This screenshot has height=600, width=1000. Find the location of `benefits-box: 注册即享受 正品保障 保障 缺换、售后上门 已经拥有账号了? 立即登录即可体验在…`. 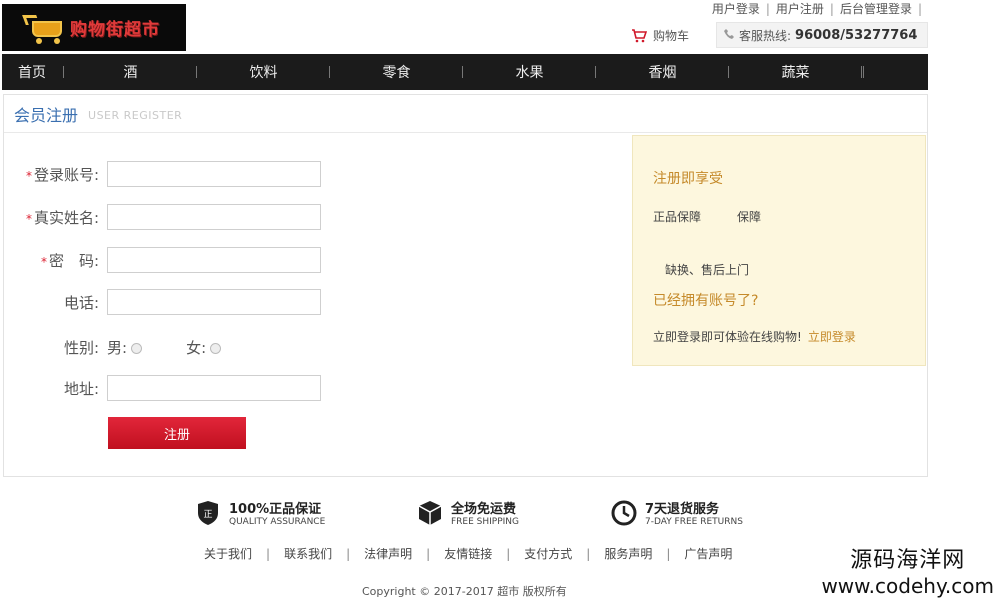

benefits-box: 注册即享受 正品保障 保障 缺换、售后上门 已经拥有账号了? 立即登录即可体验在… is located at coordinates (779, 250).